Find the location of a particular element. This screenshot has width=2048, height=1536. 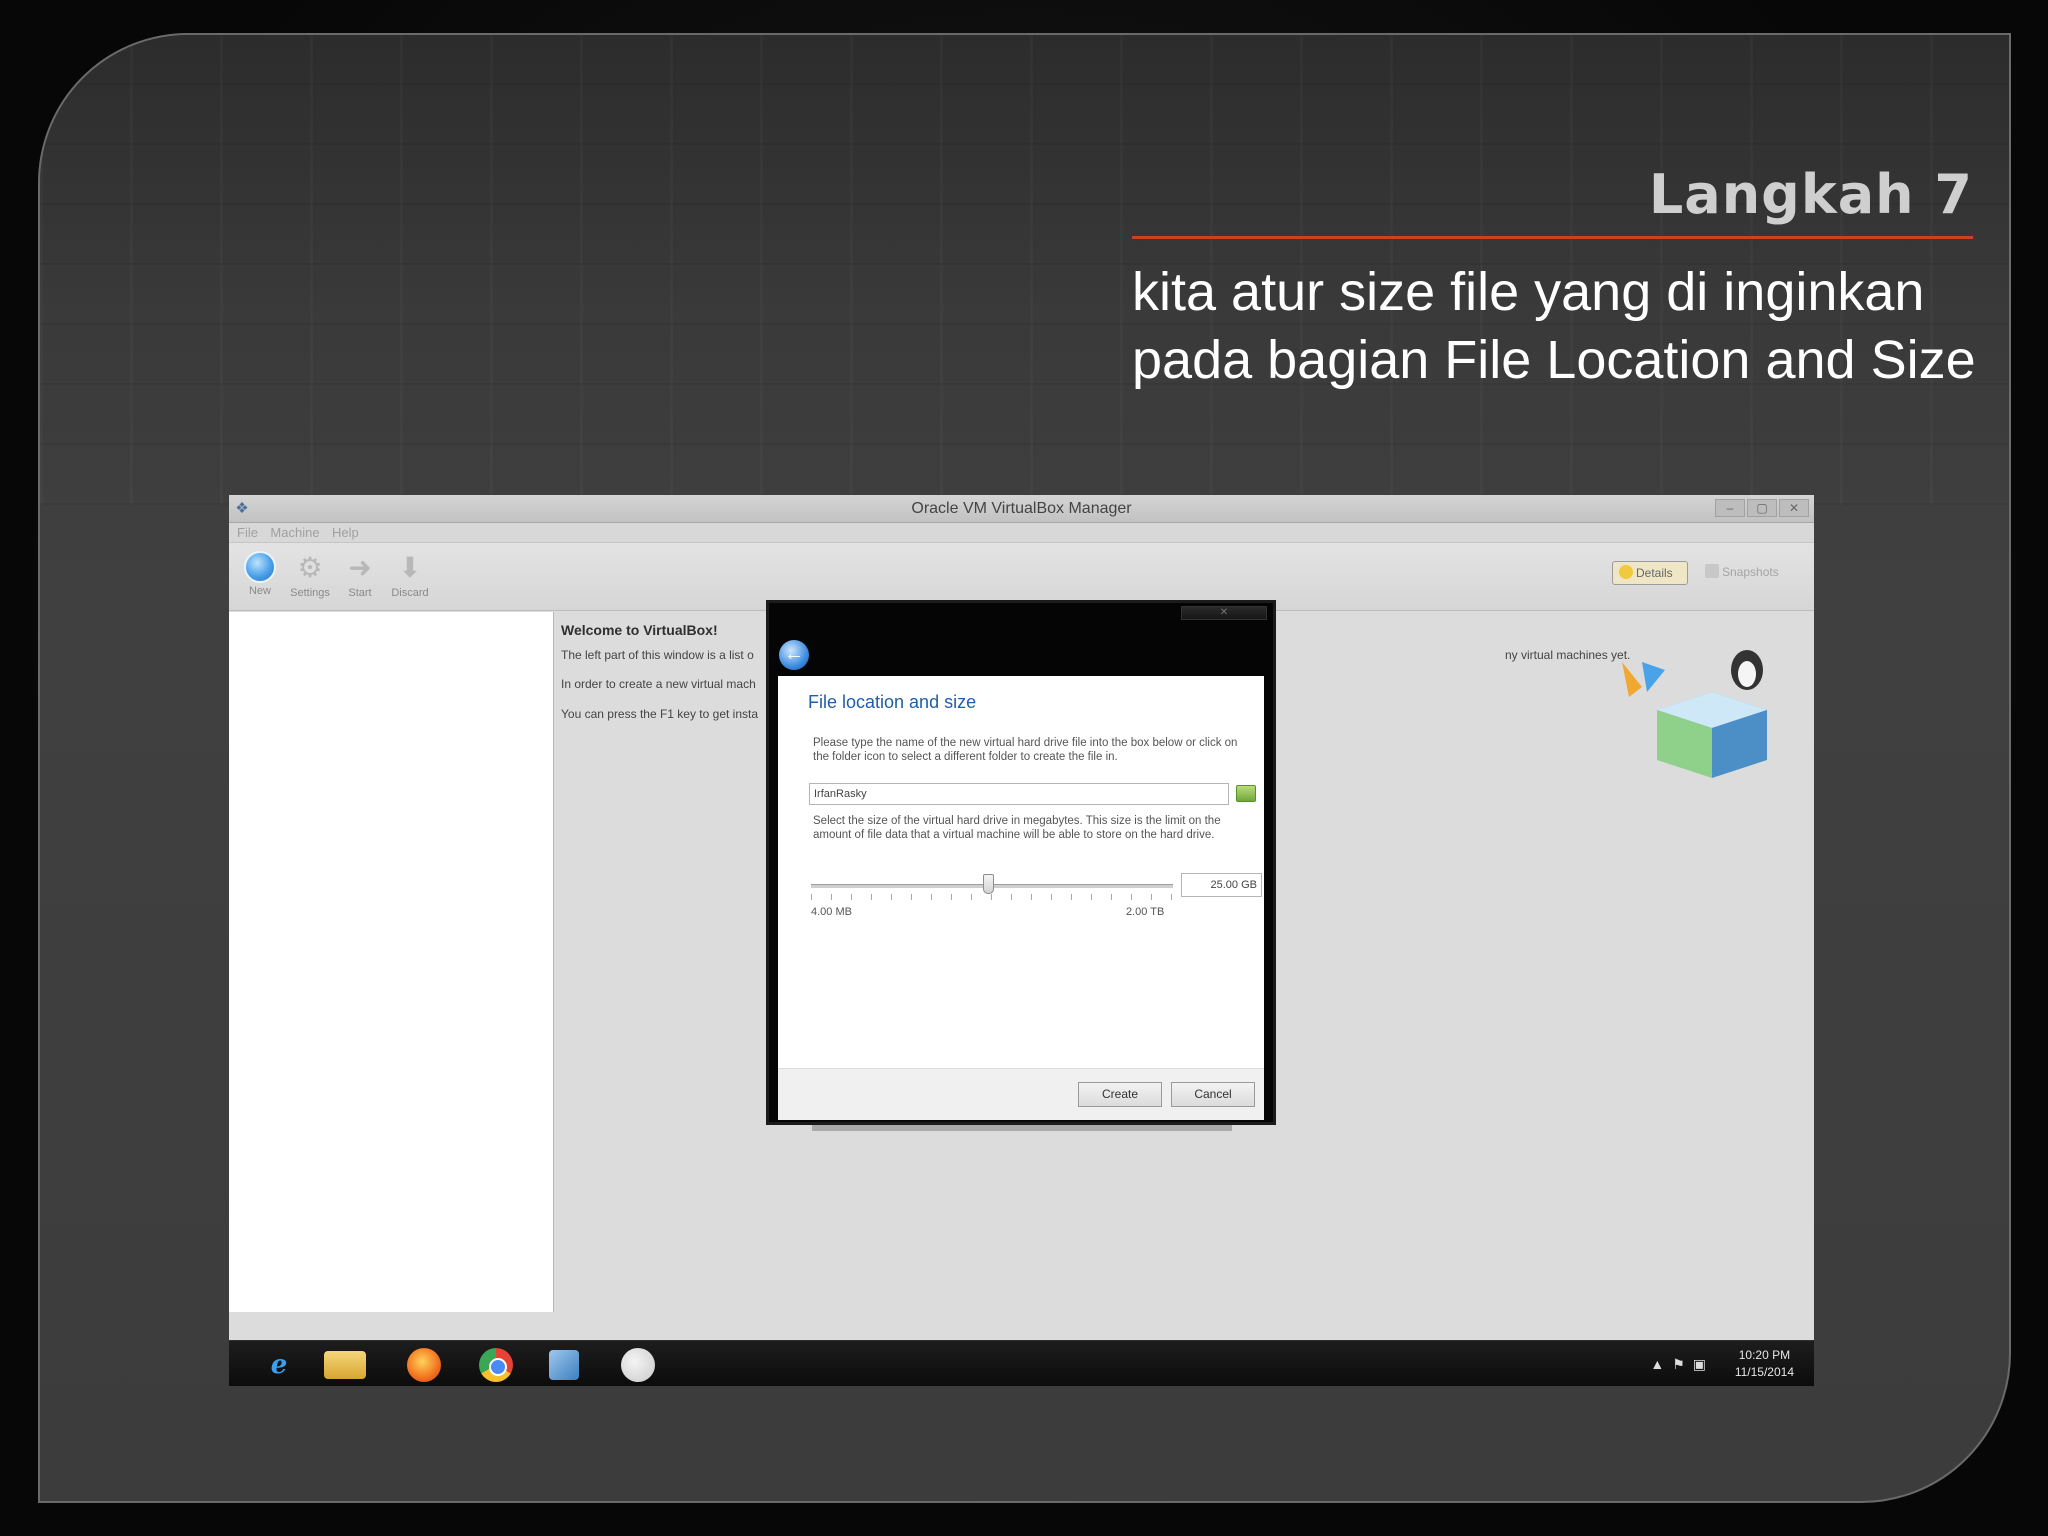

snapshots-tab: Snapshots is located at coordinates (1744, 573).